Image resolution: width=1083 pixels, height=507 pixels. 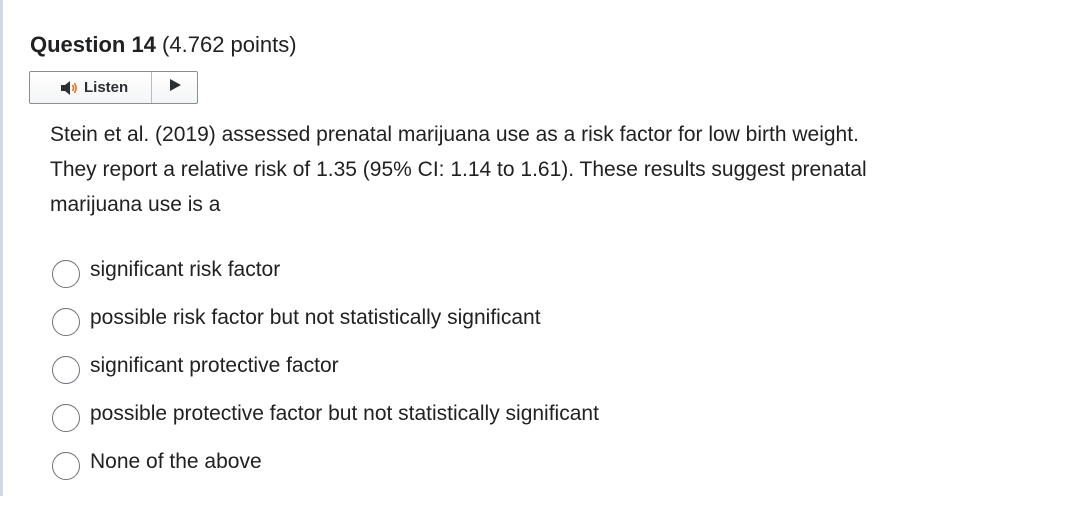 I want to click on read-aloud-toolbar: Listen, so click(x=113, y=87).